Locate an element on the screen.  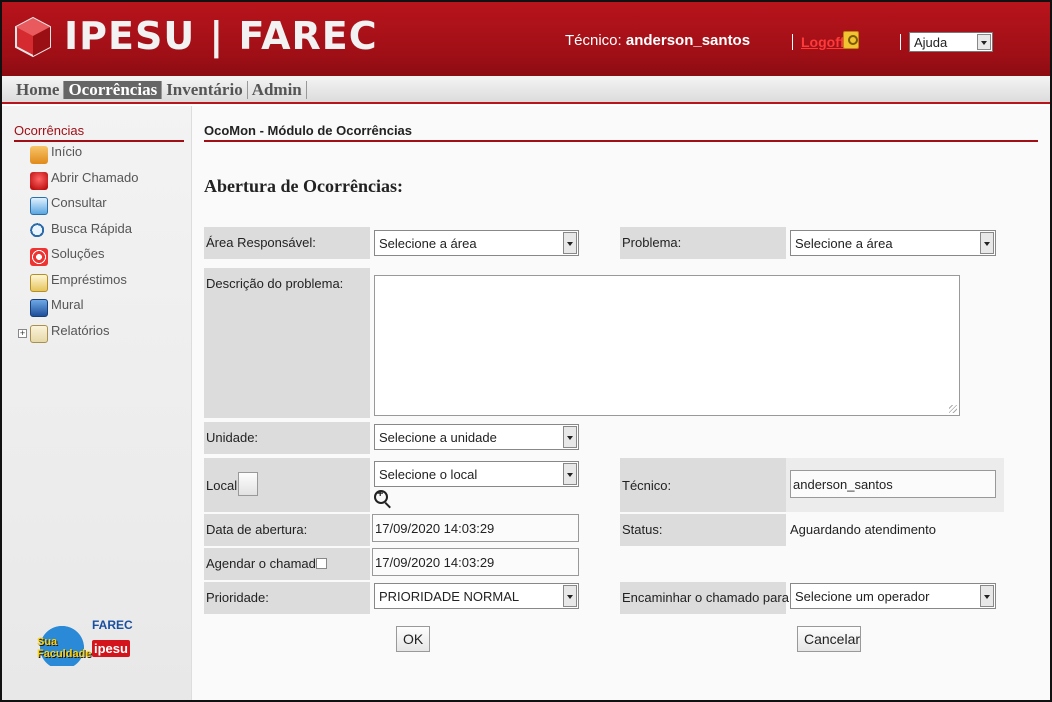
sidebar-item-busca-rapida: Busca Rápida is located at coordinates (84, 234).